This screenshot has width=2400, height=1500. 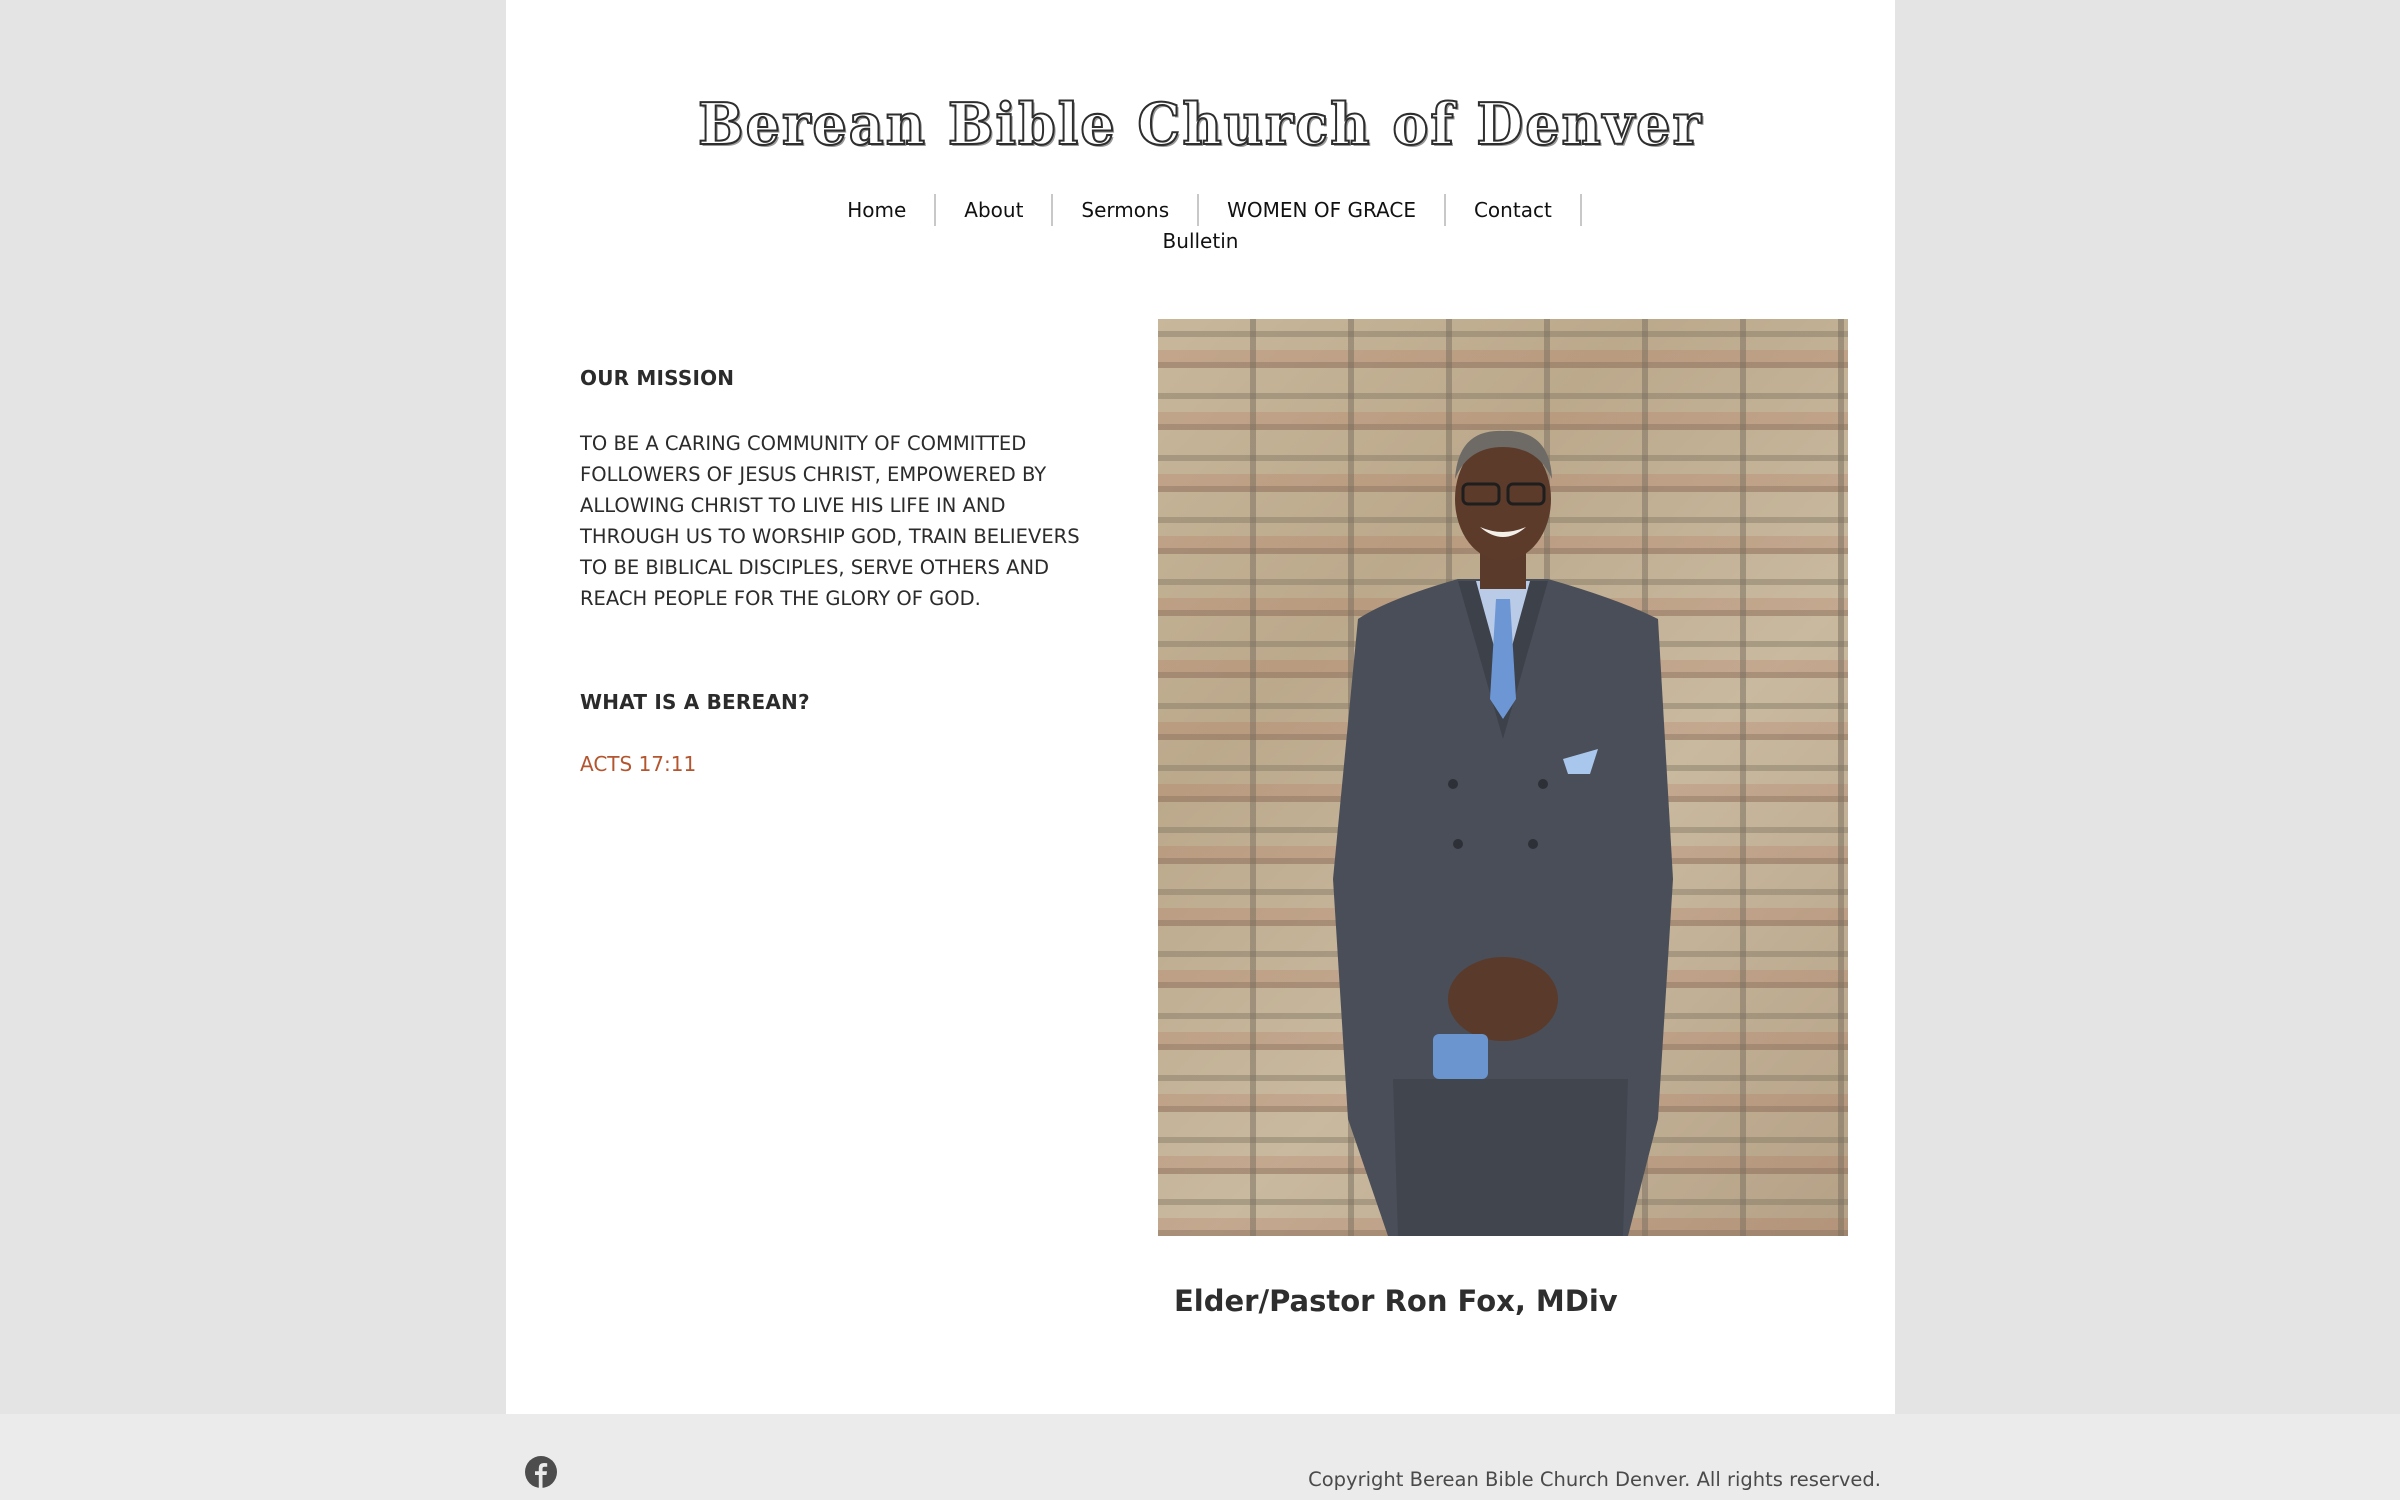 What do you see at coordinates (1580, 210) in the screenshot?
I see `nav-separator` at bounding box center [1580, 210].